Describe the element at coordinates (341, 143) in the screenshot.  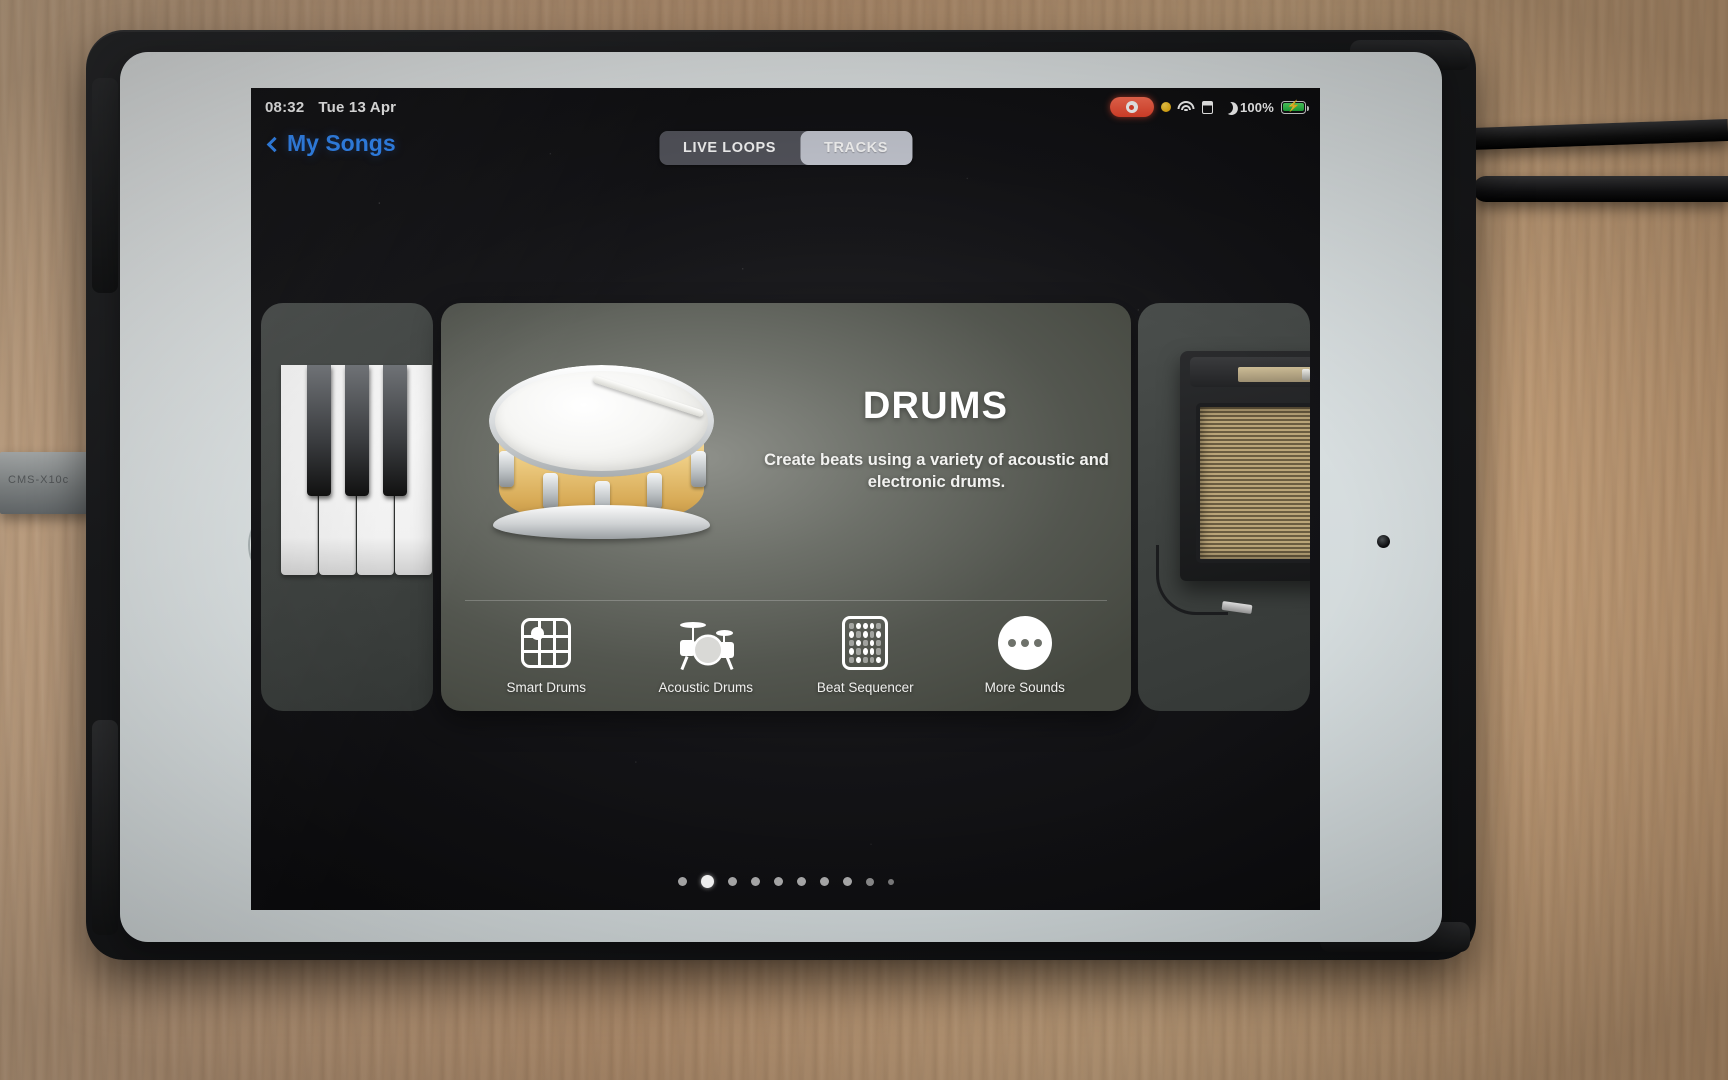
I see `back-button-label: My Songs` at that location.